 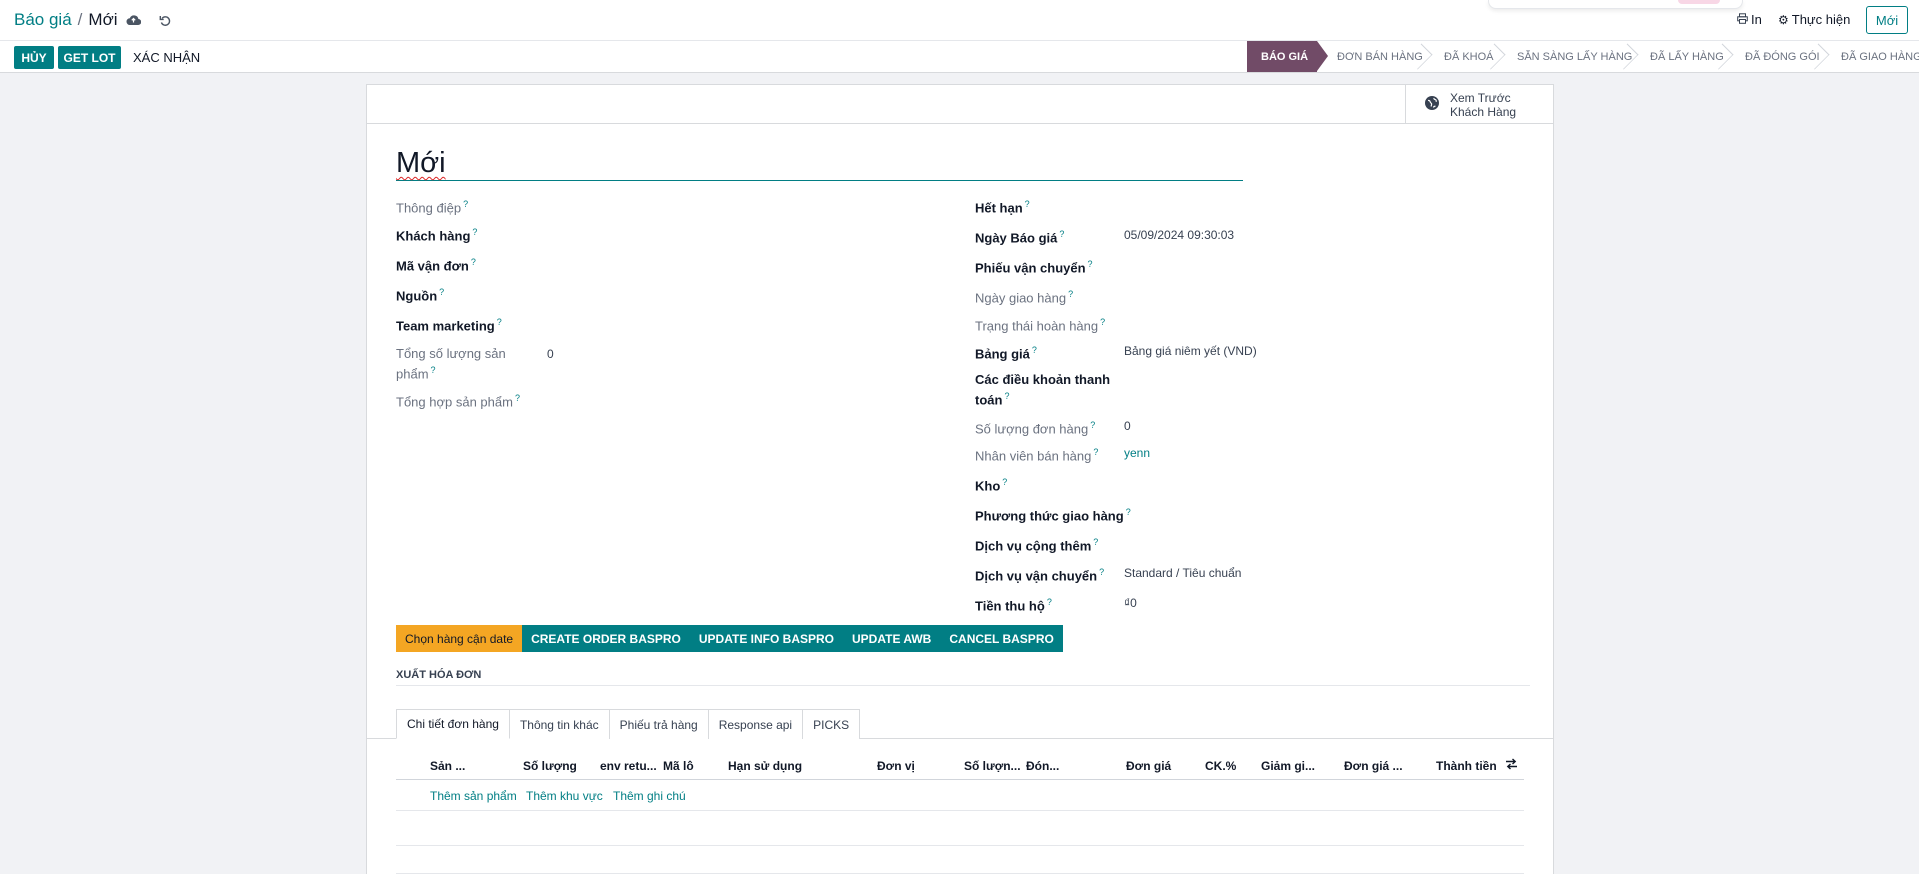 What do you see at coordinates (1148, 766) in the screenshot?
I see `column-header-unit-price: Đơn giá` at bounding box center [1148, 766].